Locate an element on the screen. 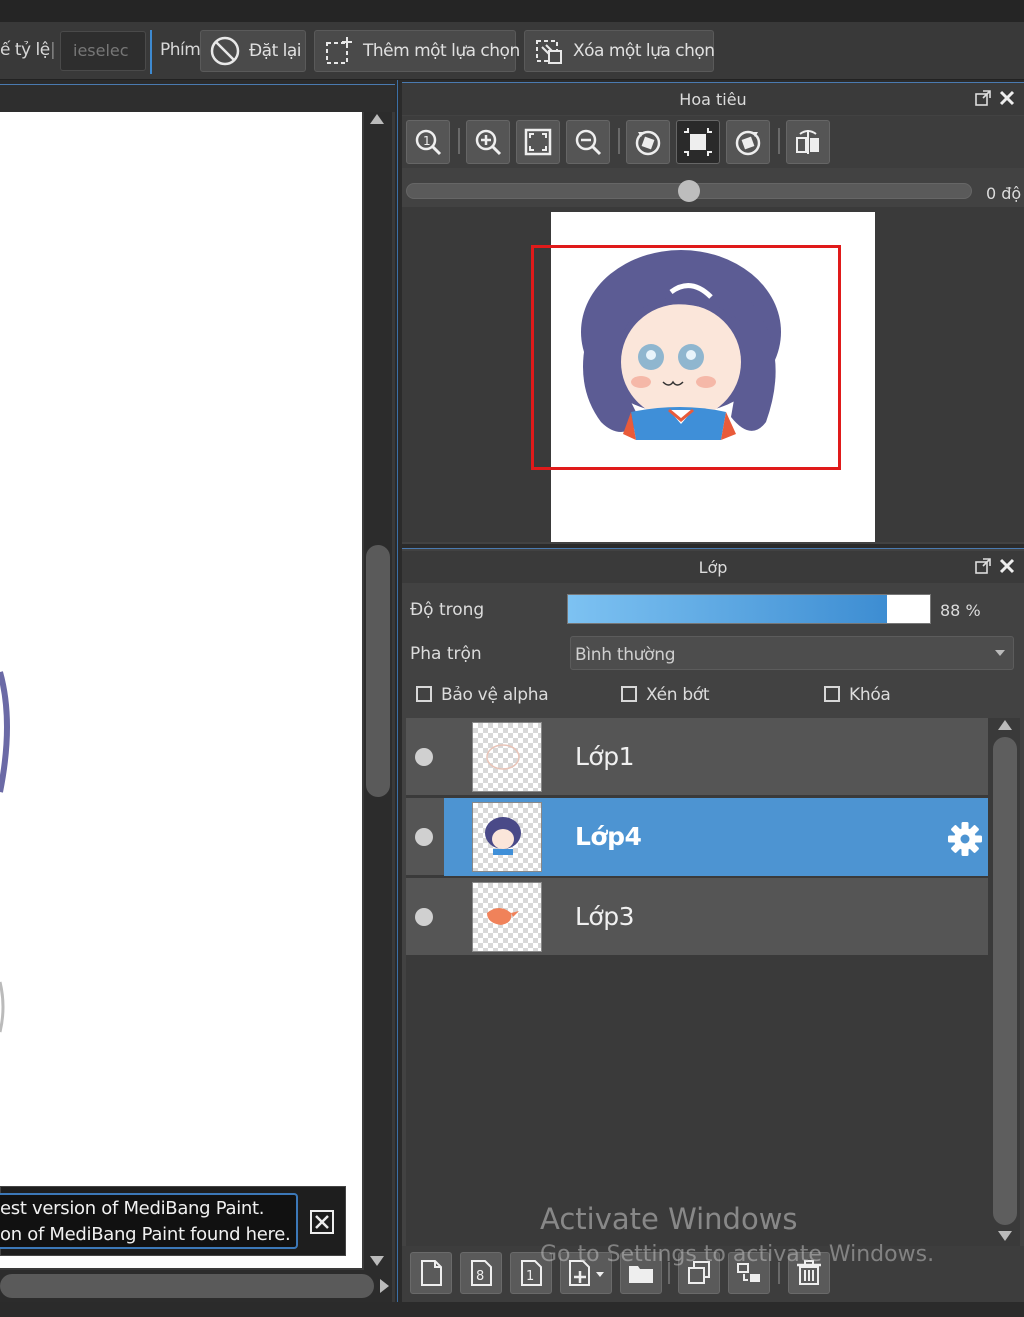  add-selection-icon is located at coordinates (339, 50).